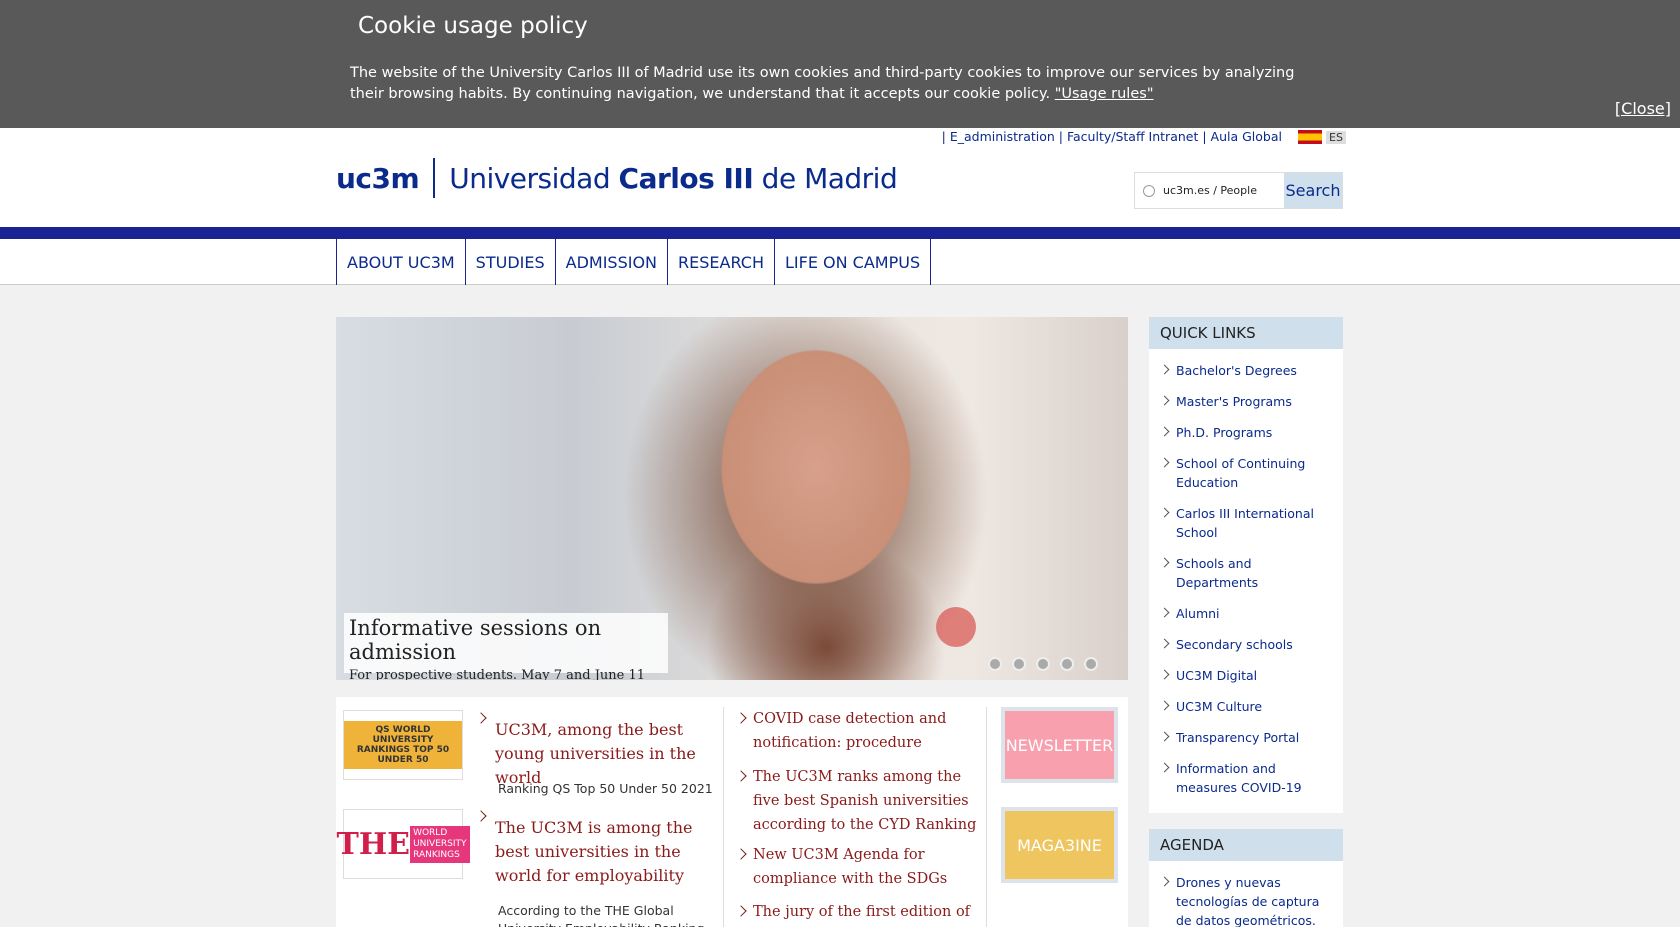 Image resolution: width=1680 pixels, height=927 pixels. What do you see at coordinates (1246, 333) in the screenshot?
I see `quick-links-title: QUICK LINKS` at bounding box center [1246, 333].